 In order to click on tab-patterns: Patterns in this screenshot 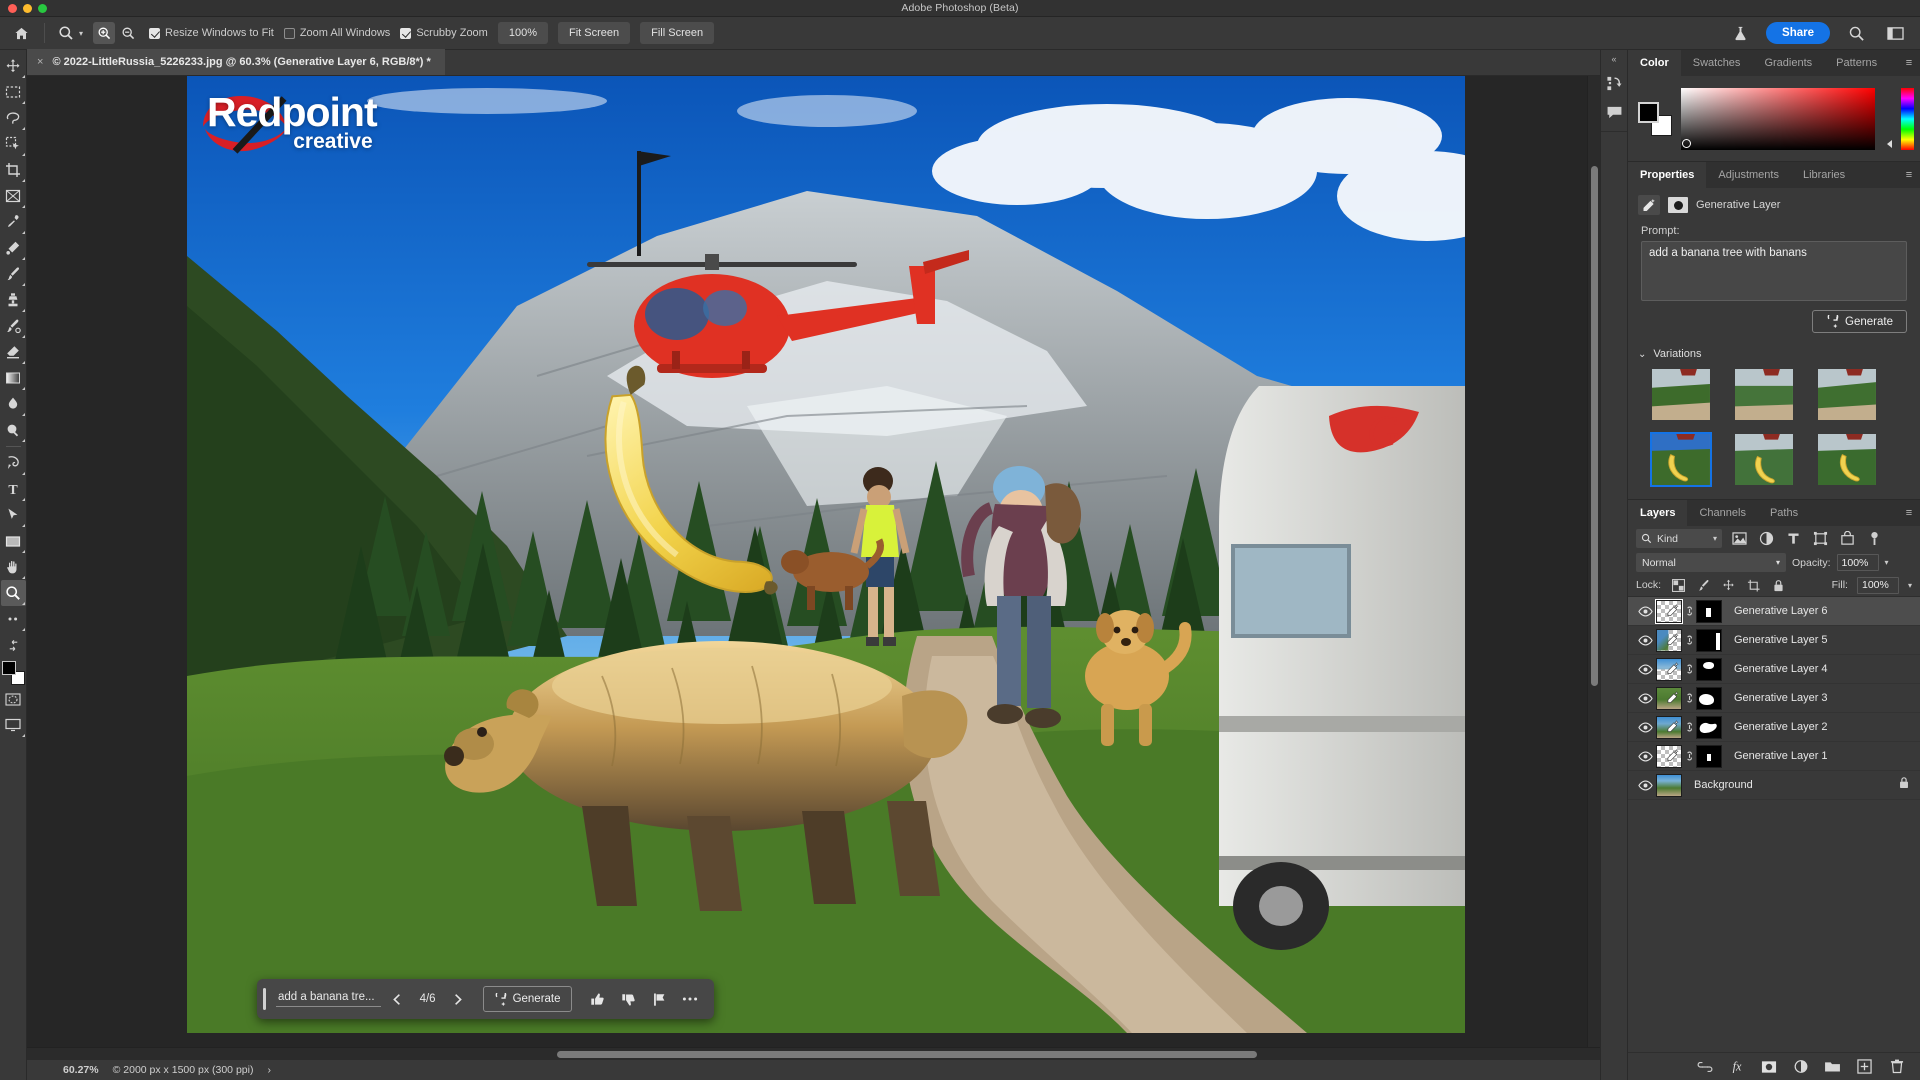, I will do `click(1856, 63)`.